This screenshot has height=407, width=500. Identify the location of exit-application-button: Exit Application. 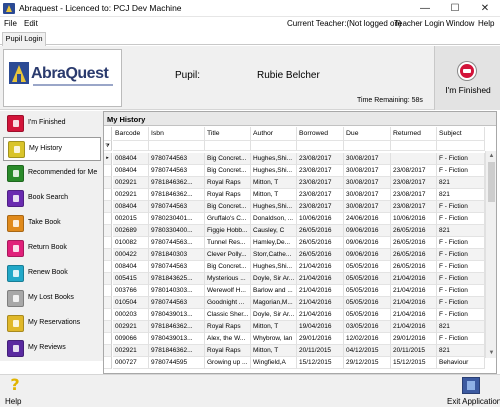
(473, 391).